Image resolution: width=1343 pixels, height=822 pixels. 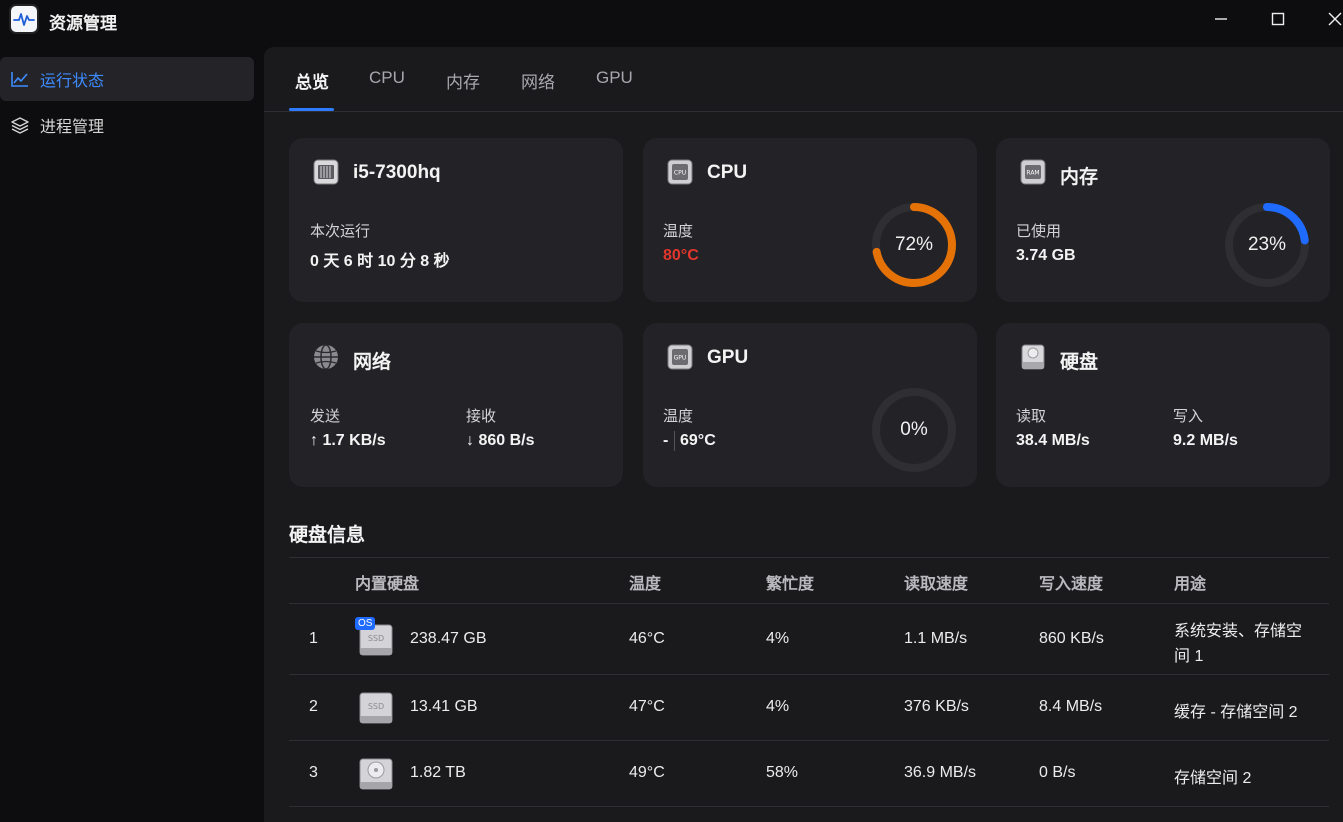 What do you see at coordinates (778, 638) in the screenshot?
I see `disk-busy: 4%` at bounding box center [778, 638].